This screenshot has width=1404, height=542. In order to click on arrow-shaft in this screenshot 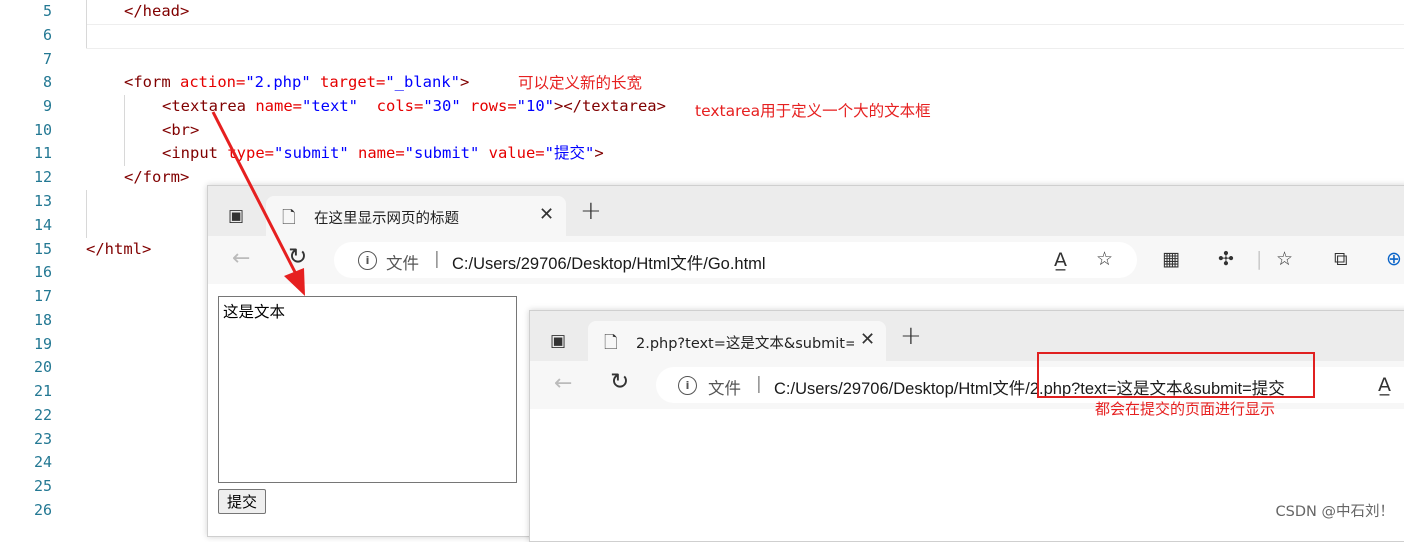, I will do `click(255, 195)`.